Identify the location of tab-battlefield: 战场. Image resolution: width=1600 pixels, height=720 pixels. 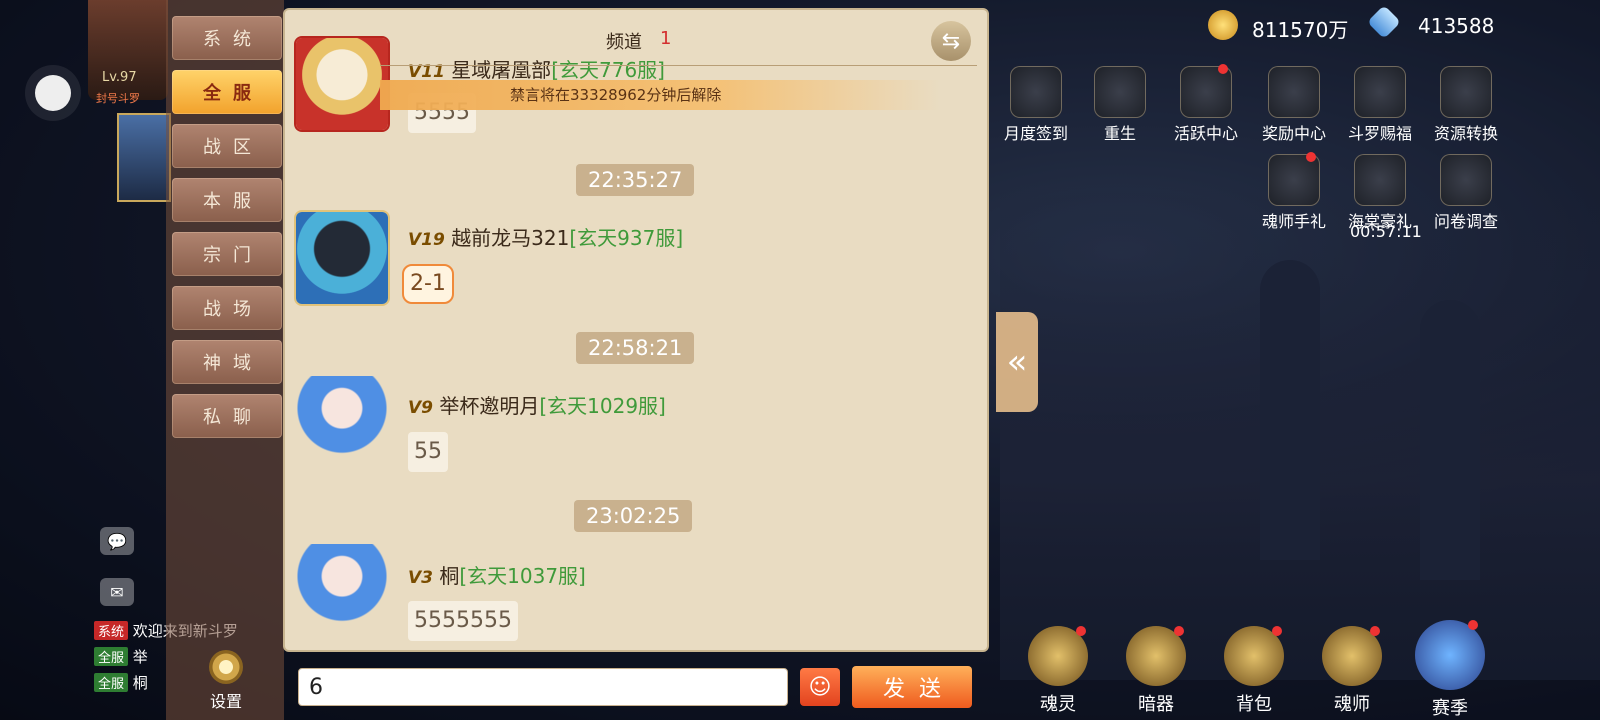
(227, 308).